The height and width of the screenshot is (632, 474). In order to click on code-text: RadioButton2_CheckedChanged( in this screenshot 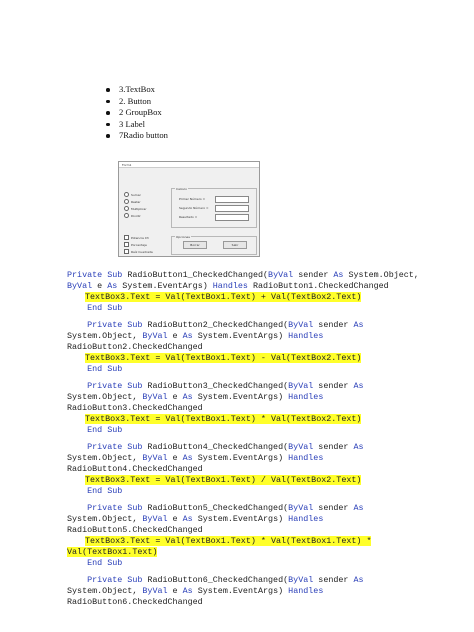, I will do `click(215, 325)`.